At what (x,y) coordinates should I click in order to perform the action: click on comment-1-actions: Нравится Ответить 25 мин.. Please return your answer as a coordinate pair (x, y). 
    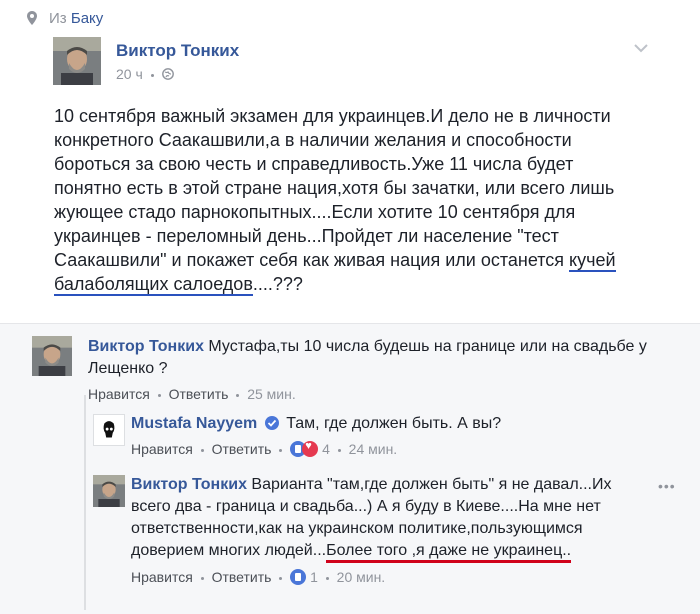
    Looking at the image, I should click on (192, 394).